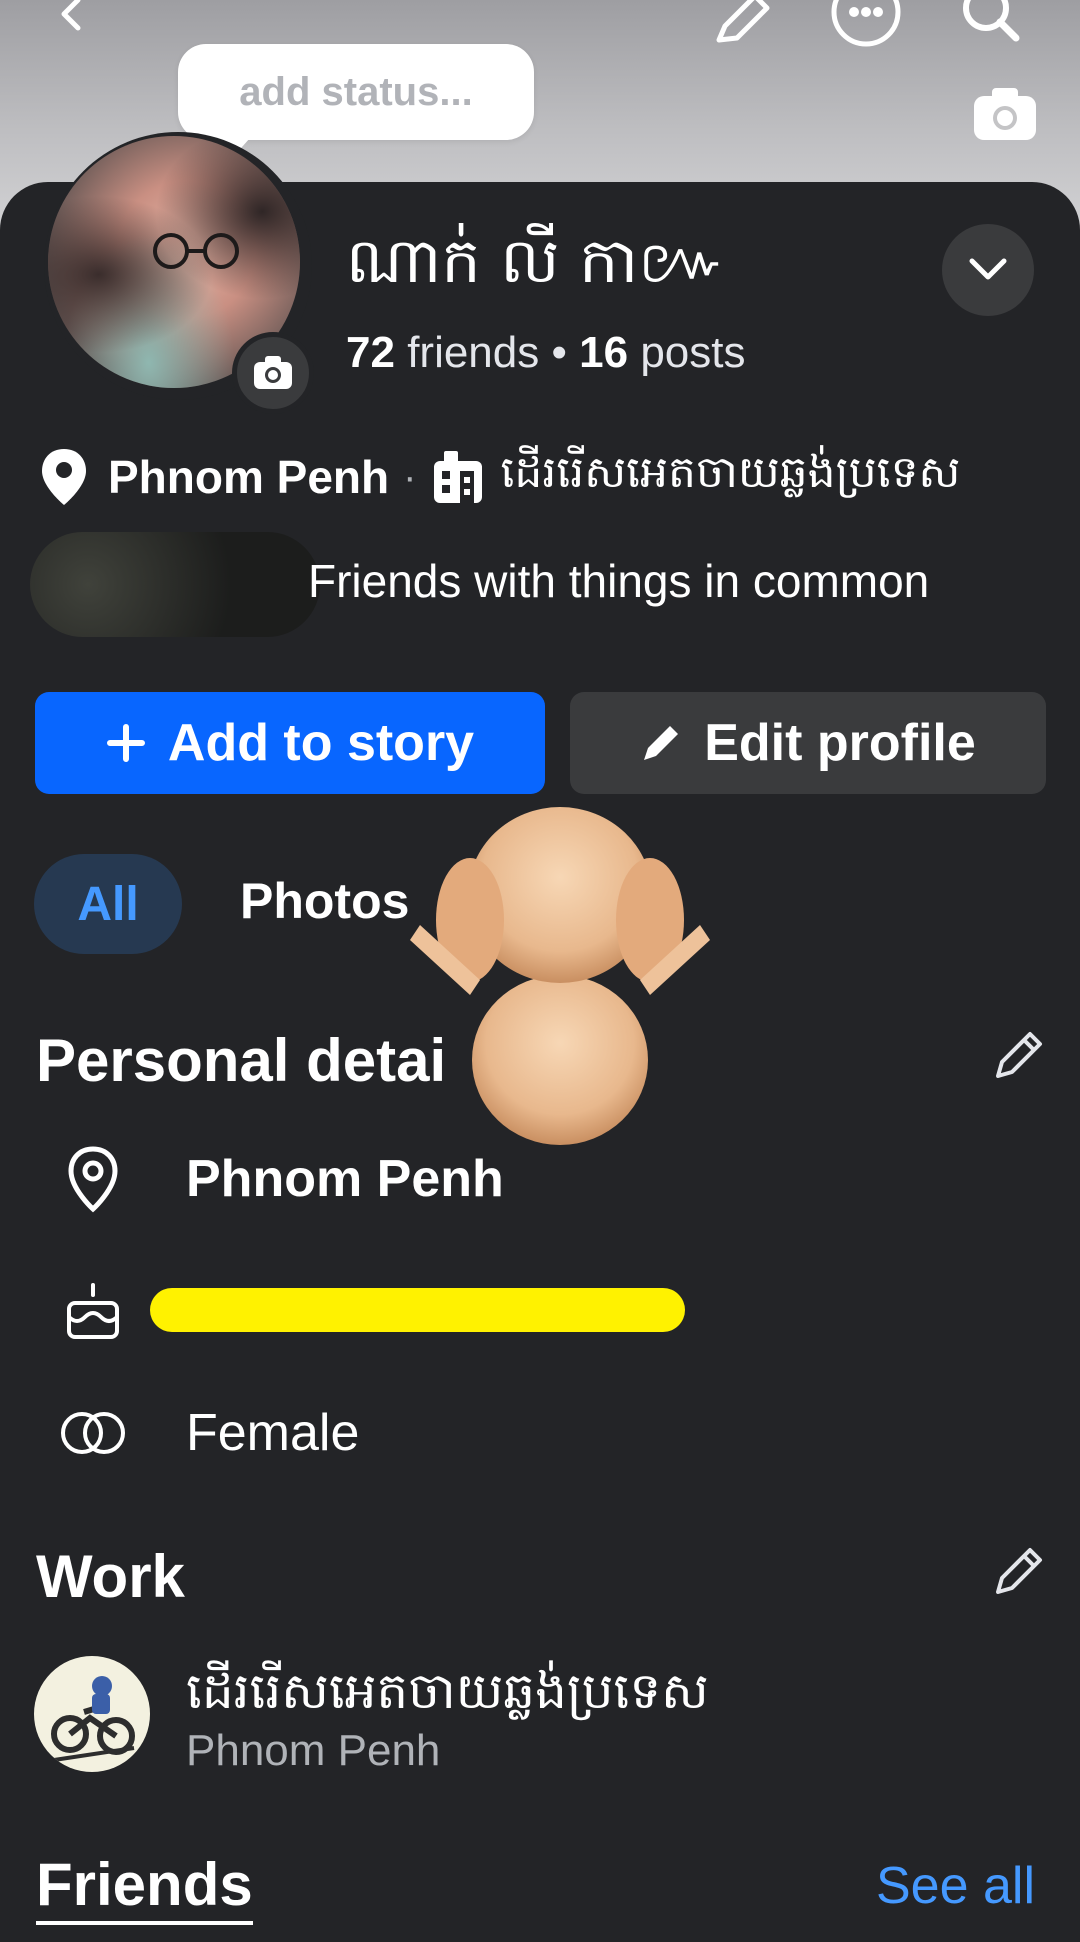 The height and width of the screenshot is (1942, 1080). I want to click on avatar-camera-button, so click(273, 373).